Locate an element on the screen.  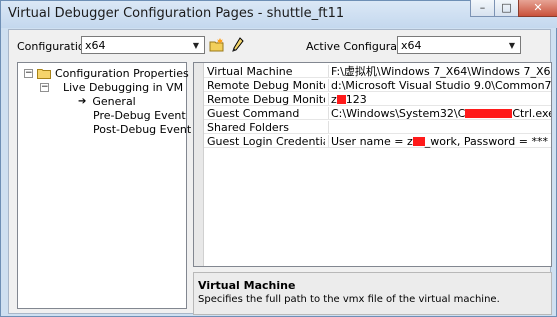
tree-item-post-debug-event: Post-Debug Event is located at coordinates (142, 129).